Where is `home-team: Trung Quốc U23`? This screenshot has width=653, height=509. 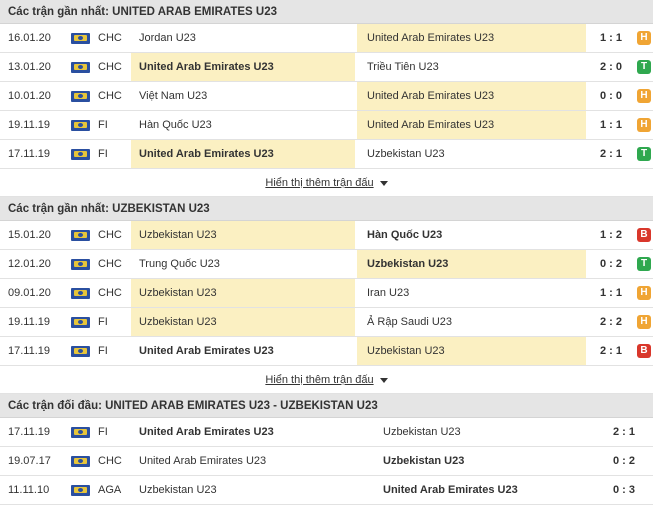 home-team: Trung Quốc U23 is located at coordinates (243, 264).